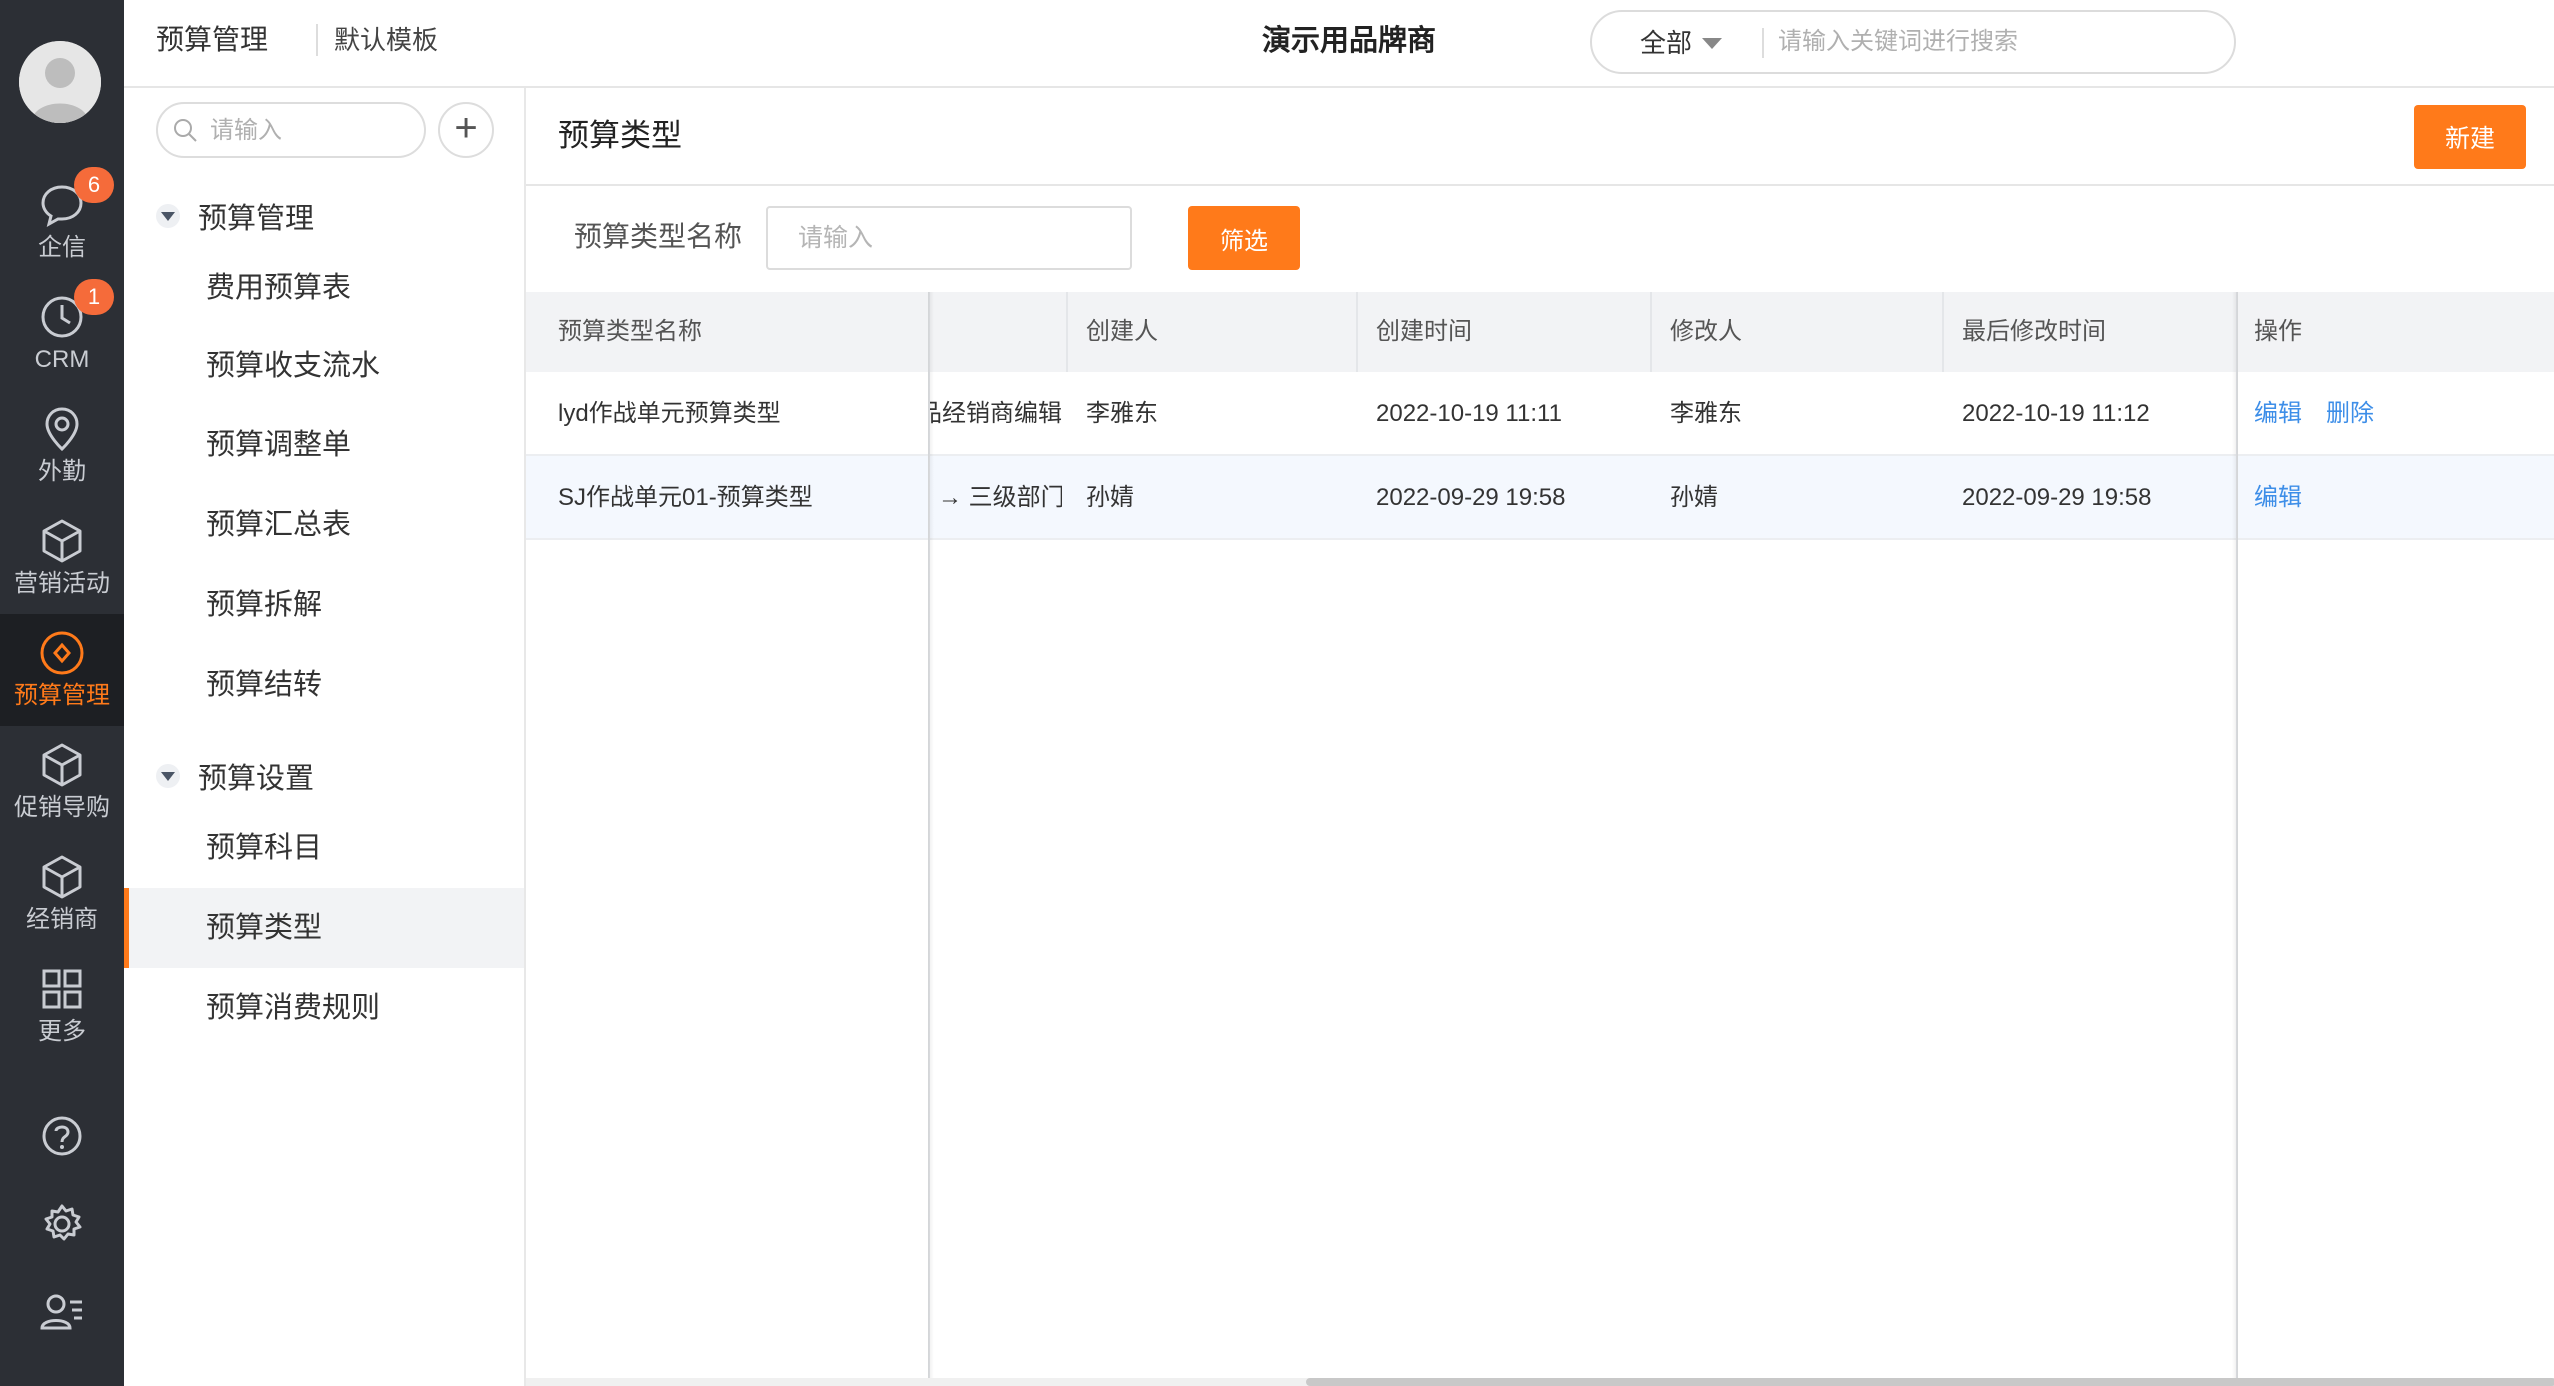 The height and width of the screenshot is (1386, 2554). What do you see at coordinates (1349, 41) in the screenshot?
I see `company-name: 演示用品牌商` at bounding box center [1349, 41].